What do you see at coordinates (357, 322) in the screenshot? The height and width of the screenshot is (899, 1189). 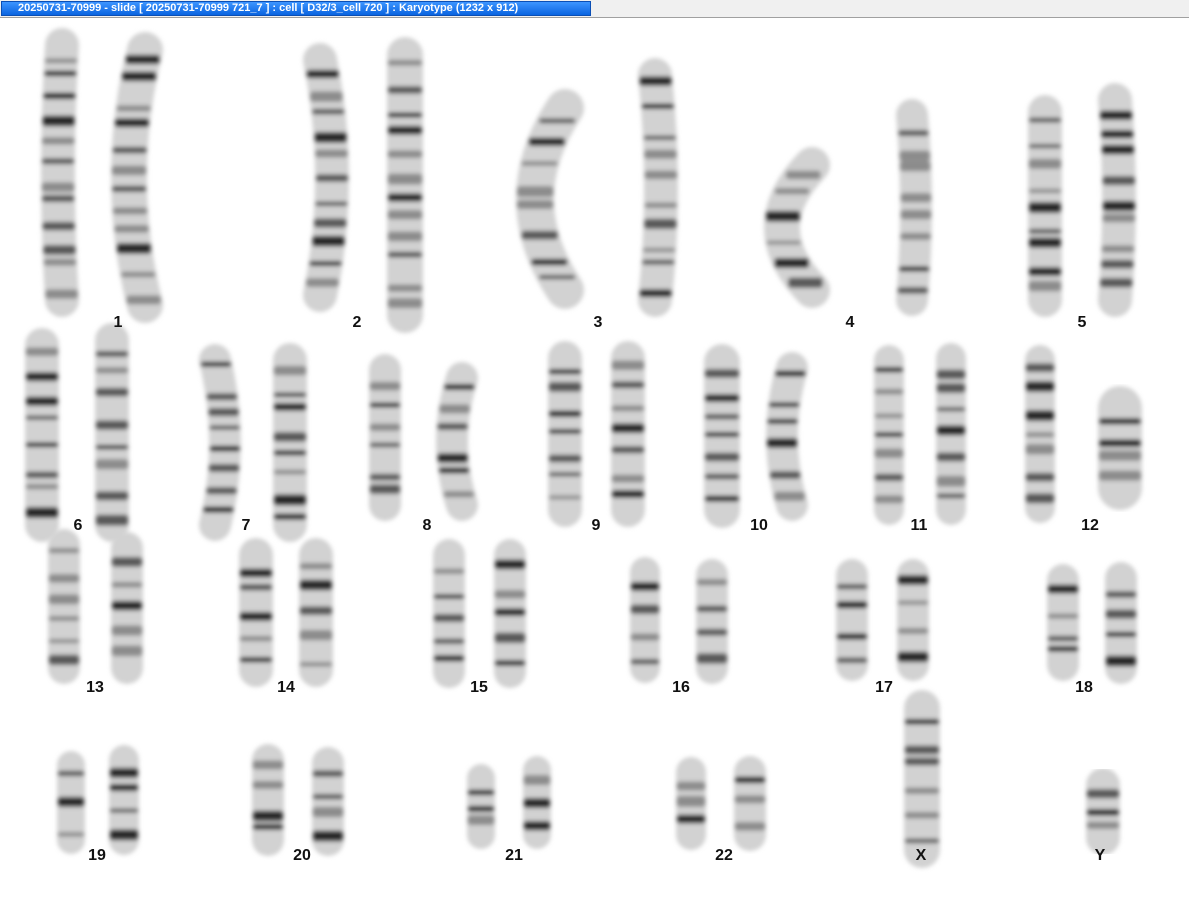 I see `chromosome-label-2: 2` at bounding box center [357, 322].